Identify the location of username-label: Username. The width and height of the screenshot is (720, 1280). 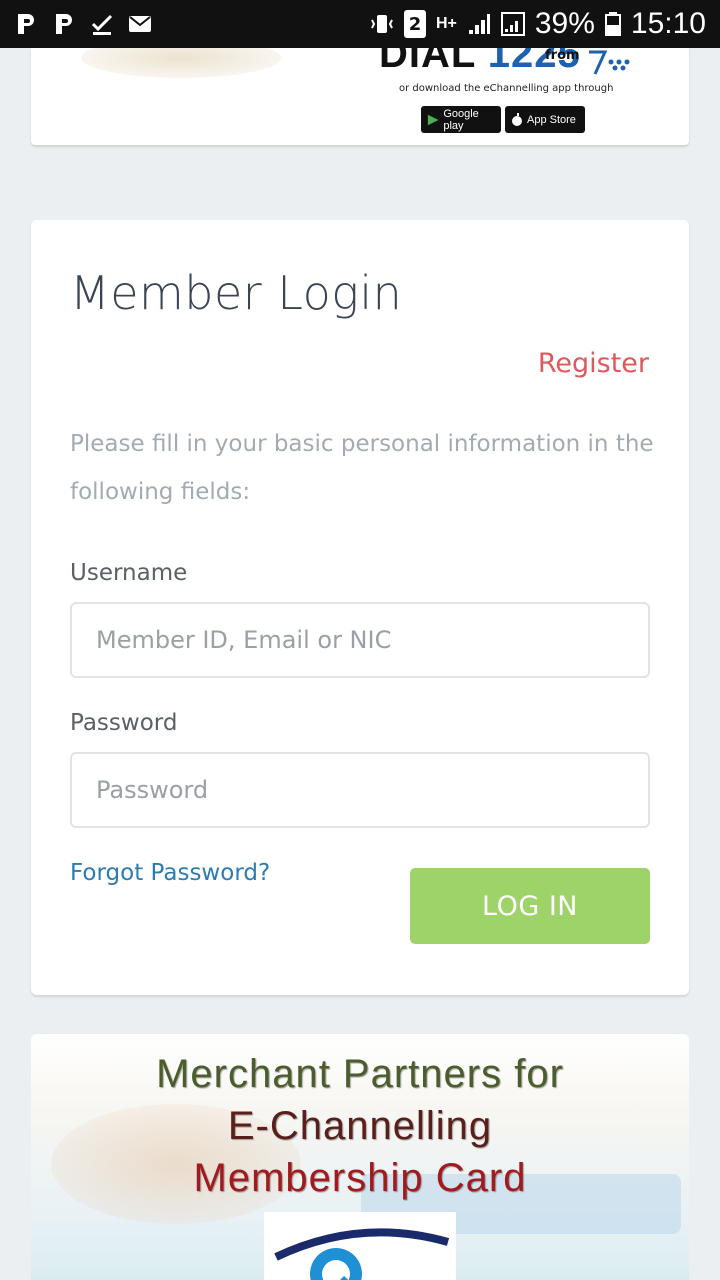
(129, 573).